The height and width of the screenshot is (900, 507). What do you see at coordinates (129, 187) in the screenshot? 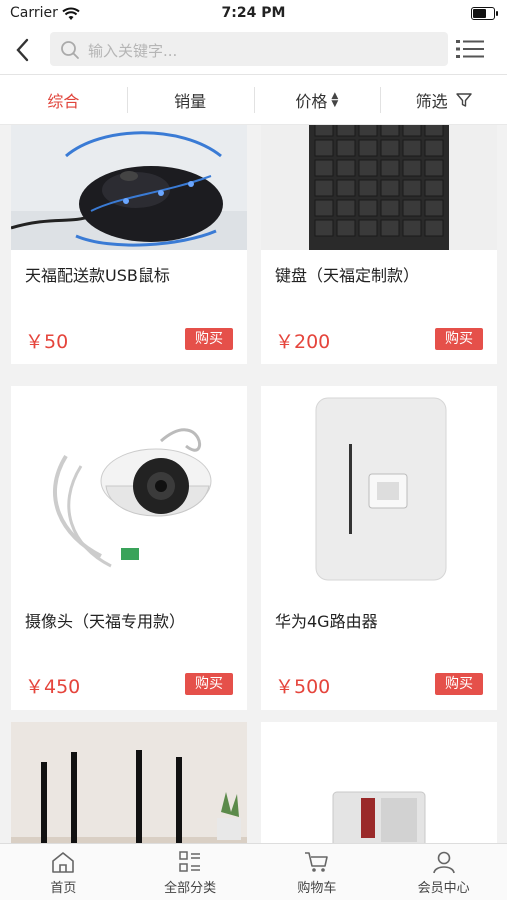
I see `usb-mouse-image` at bounding box center [129, 187].